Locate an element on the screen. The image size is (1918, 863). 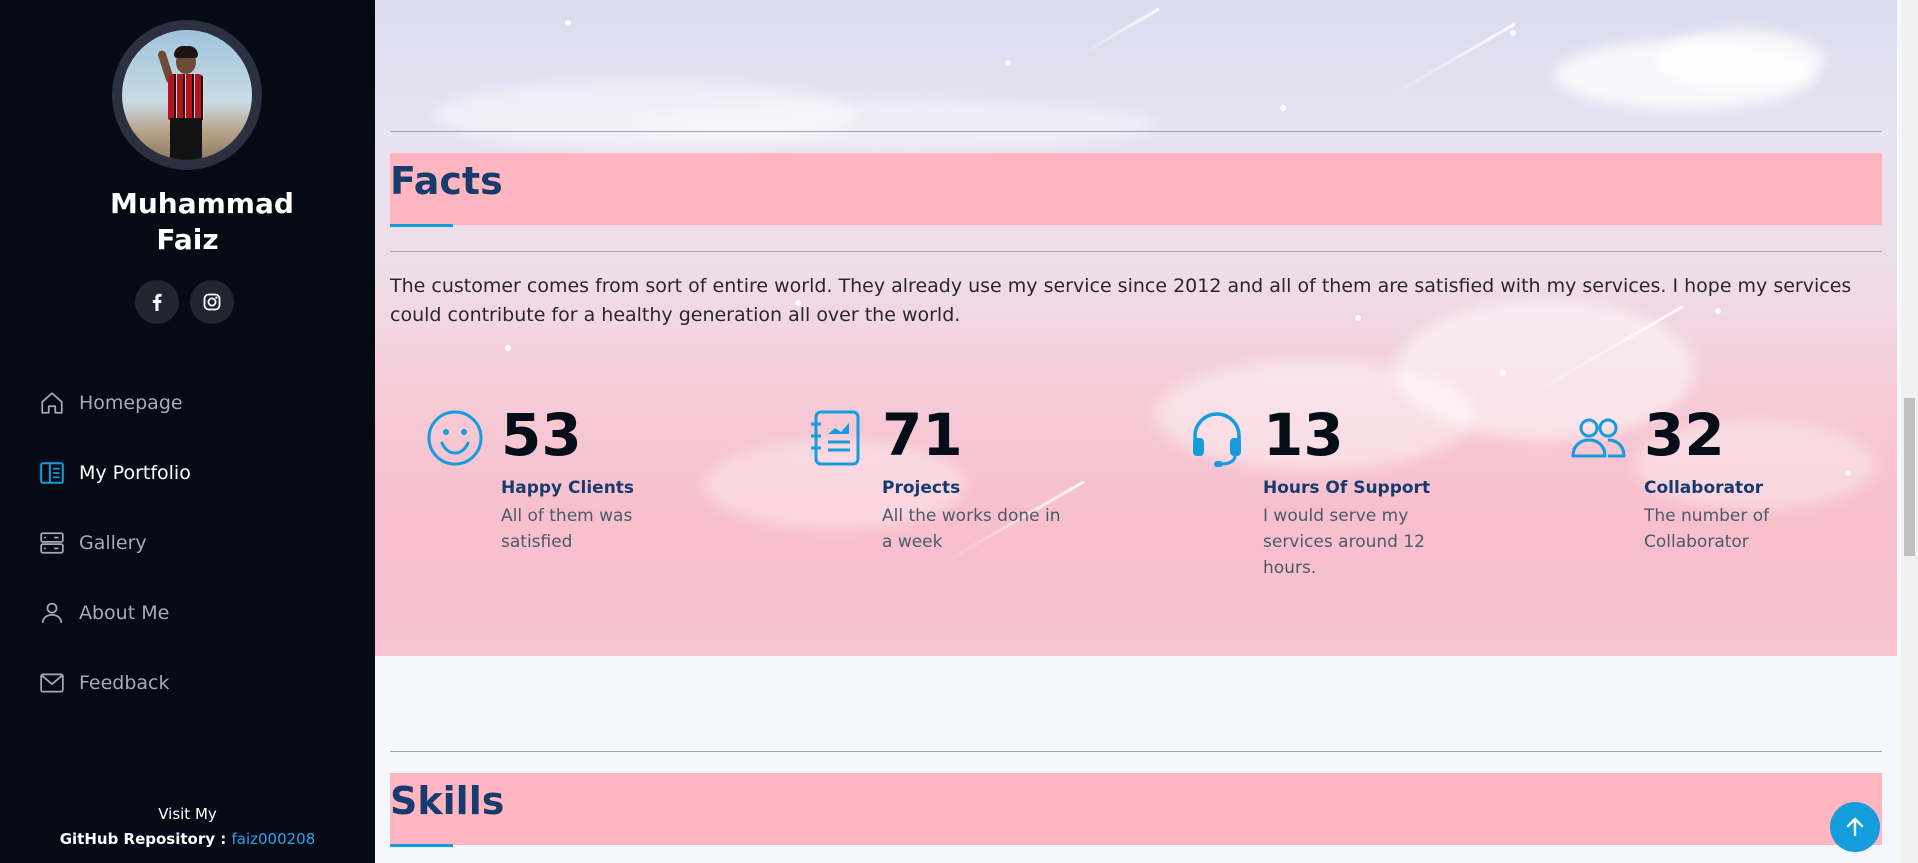
nav-item-gallery: Gallery is located at coordinates (187, 543).